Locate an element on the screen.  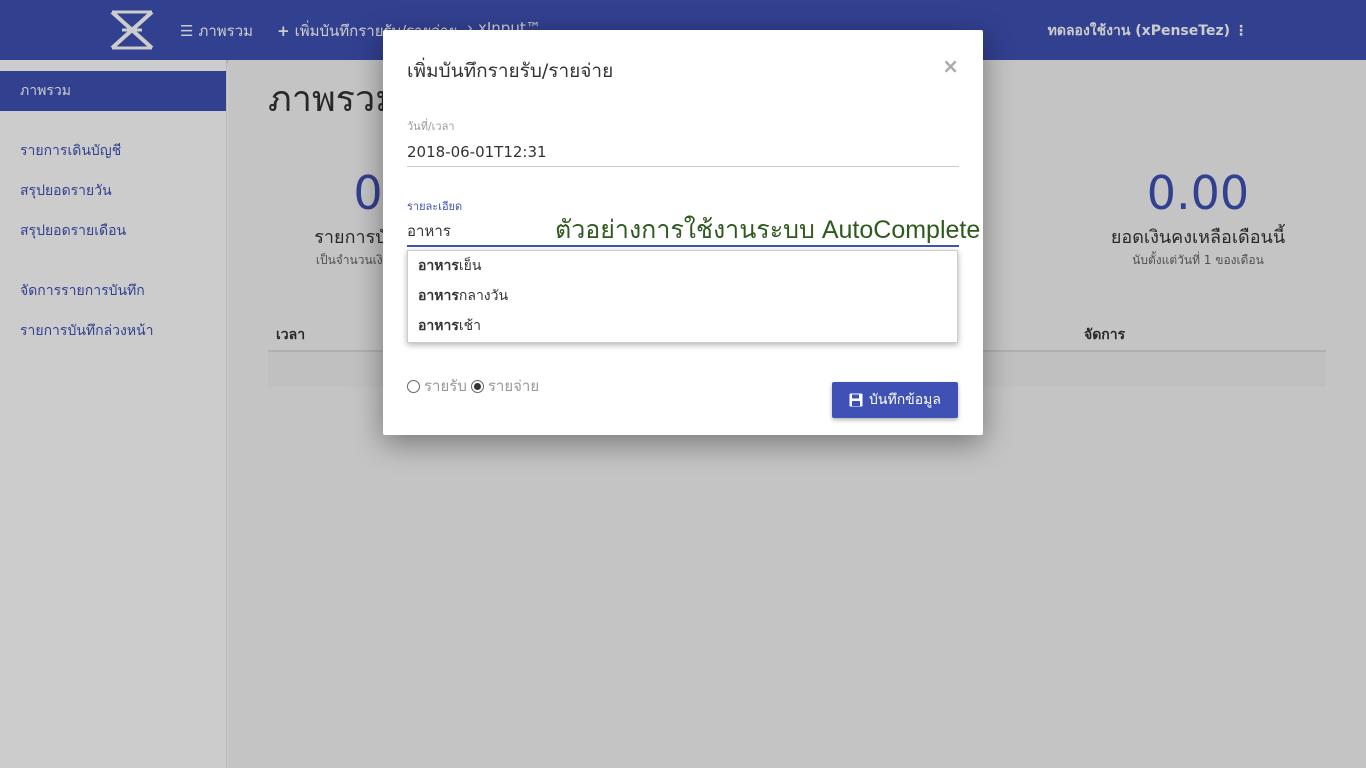
save-button-label: บันทึกข้อมูล is located at coordinates (905, 400).